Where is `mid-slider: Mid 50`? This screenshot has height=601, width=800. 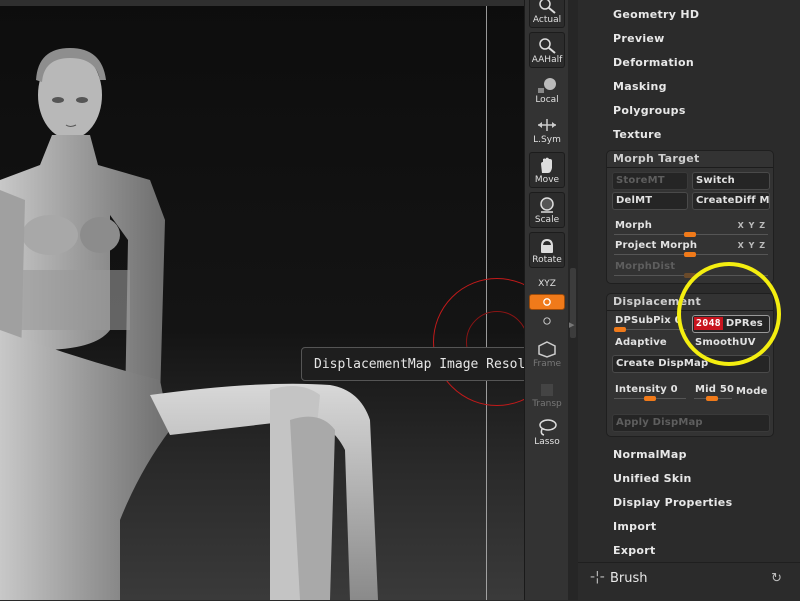 mid-slider: Mid 50 is located at coordinates (713, 392).